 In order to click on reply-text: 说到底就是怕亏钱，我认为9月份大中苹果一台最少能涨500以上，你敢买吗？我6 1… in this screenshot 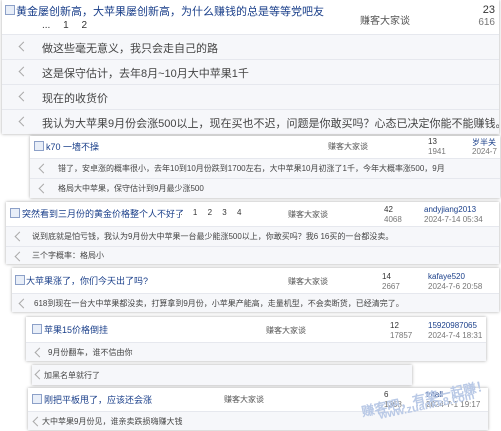, I will do `click(213, 236)`.